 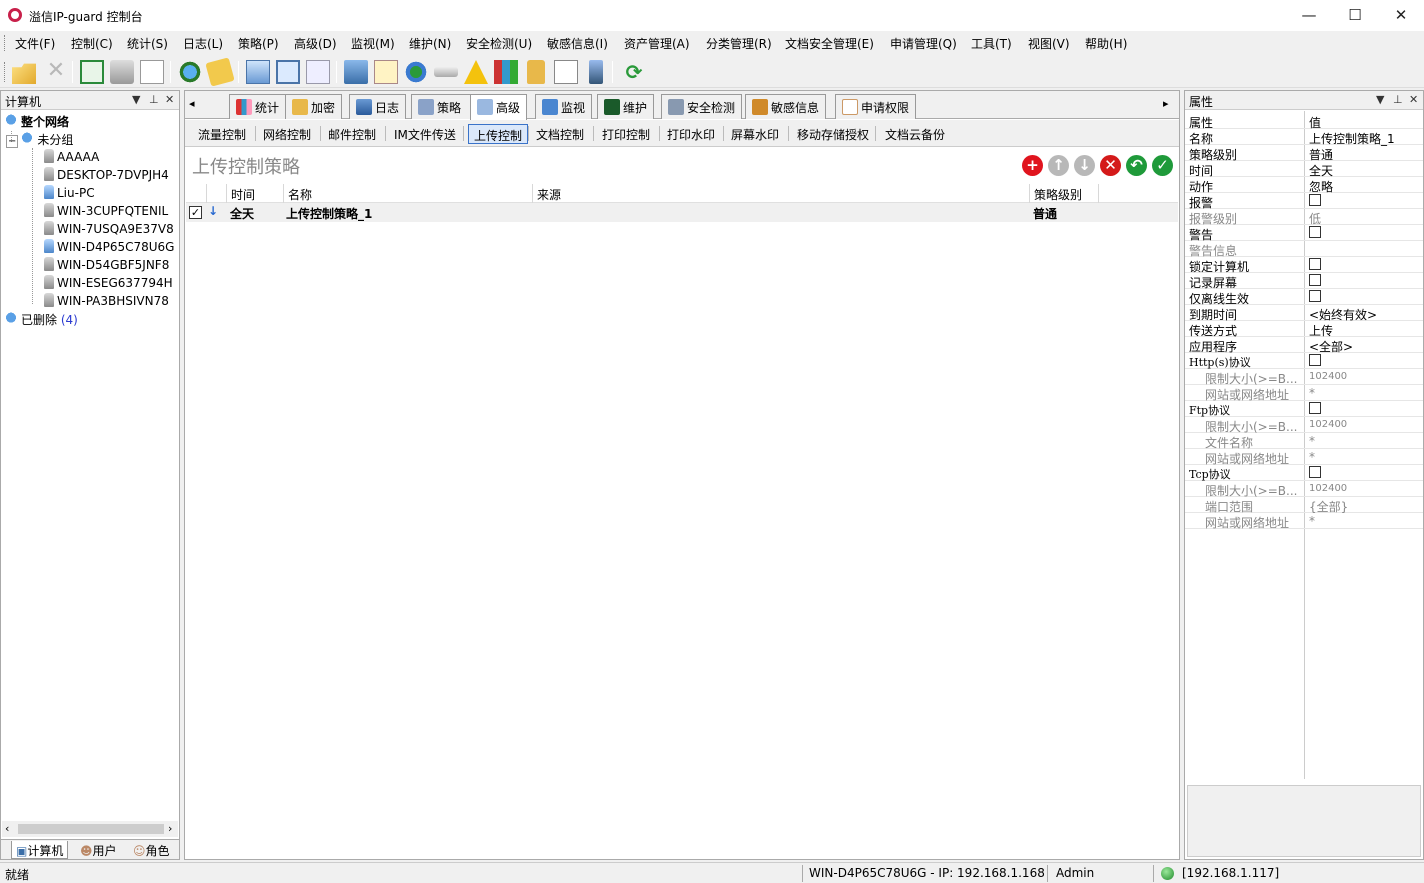 I want to click on disk-icon, so click(x=446, y=72).